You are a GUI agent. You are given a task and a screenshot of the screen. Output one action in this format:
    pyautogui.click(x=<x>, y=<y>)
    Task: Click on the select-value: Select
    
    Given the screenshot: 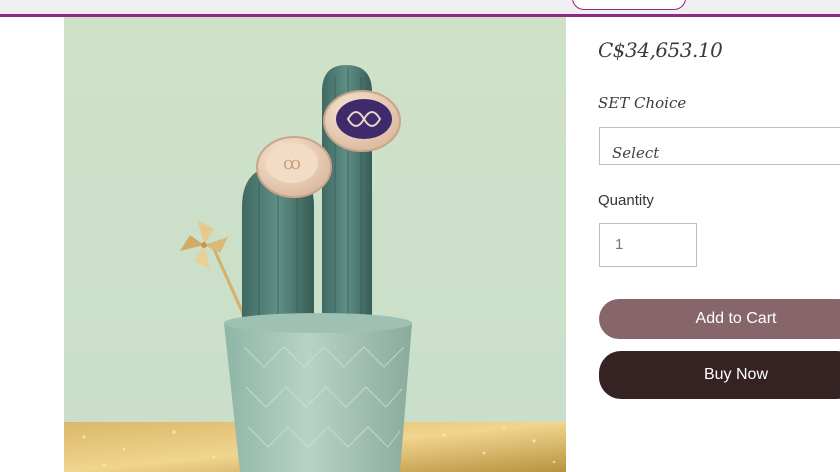 What is the action you would take?
    pyautogui.click(x=636, y=153)
    